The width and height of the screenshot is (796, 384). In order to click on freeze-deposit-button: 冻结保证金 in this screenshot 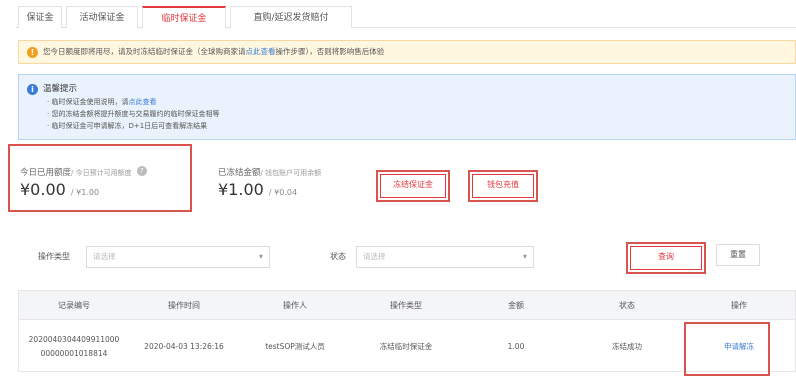, I will do `click(413, 186)`.